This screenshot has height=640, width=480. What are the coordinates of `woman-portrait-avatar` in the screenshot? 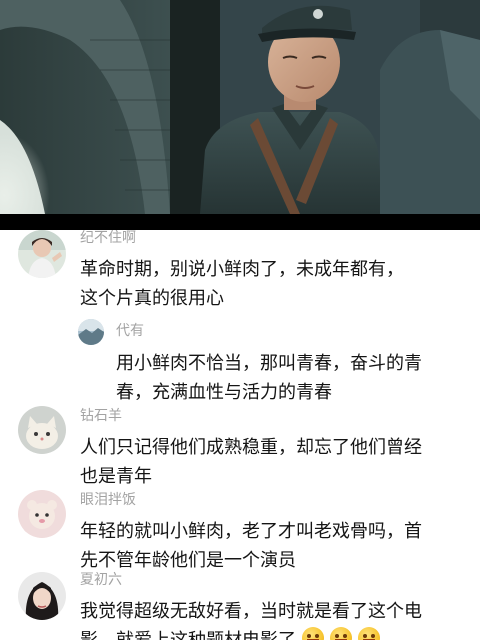 It's located at (42, 596).